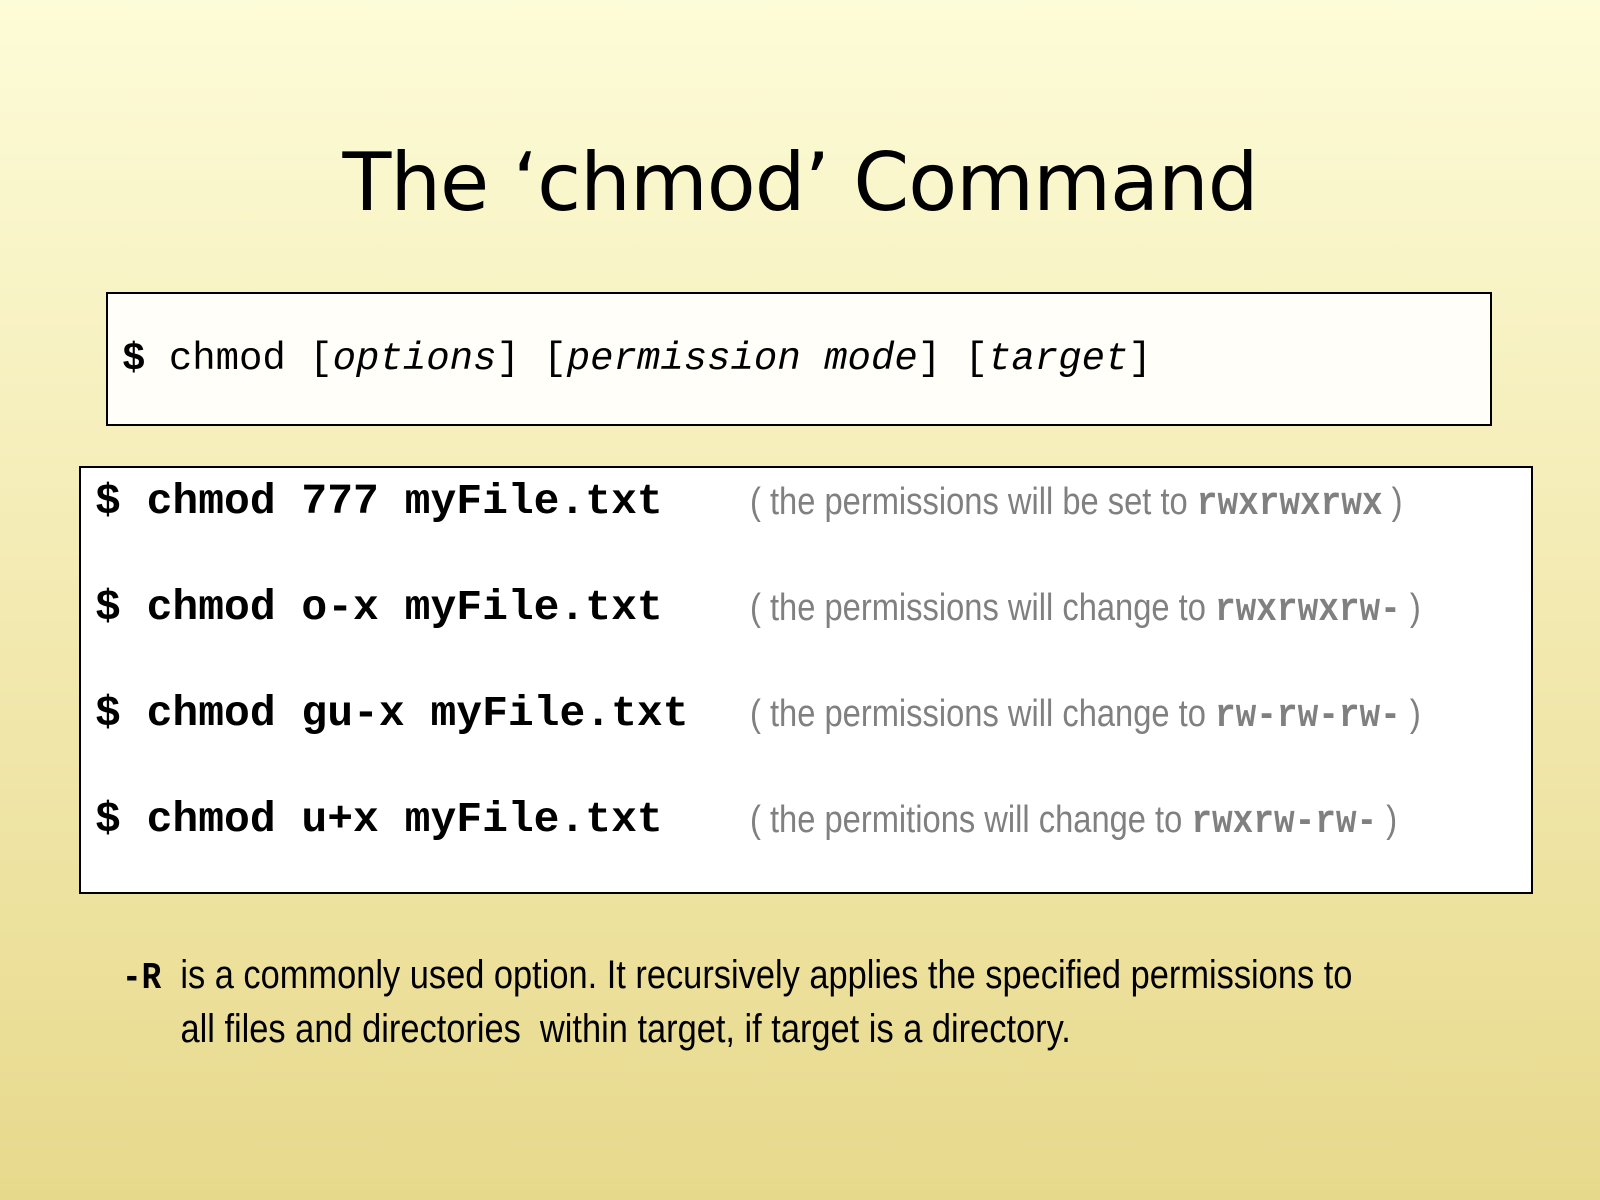  I want to click on note-prefix: ( the permissions will be set to, so click(973, 502).